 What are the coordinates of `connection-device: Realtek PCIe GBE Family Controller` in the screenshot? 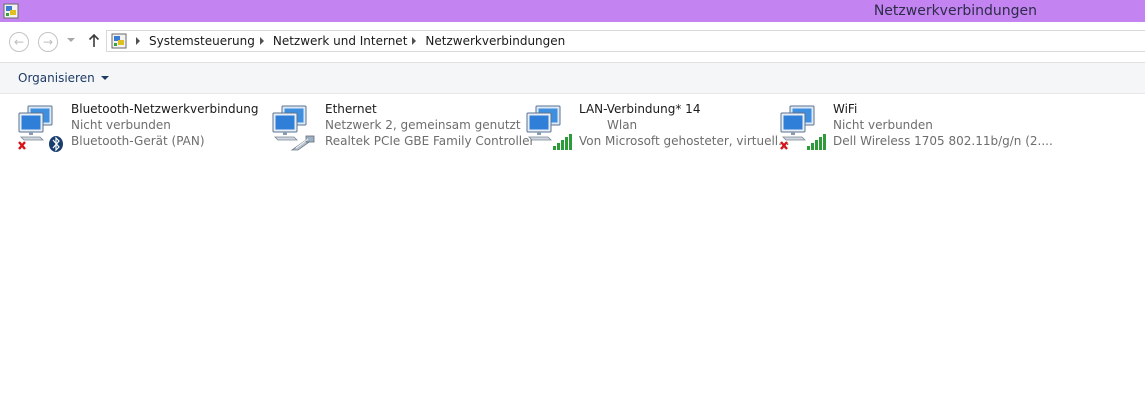 It's located at (430, 141).